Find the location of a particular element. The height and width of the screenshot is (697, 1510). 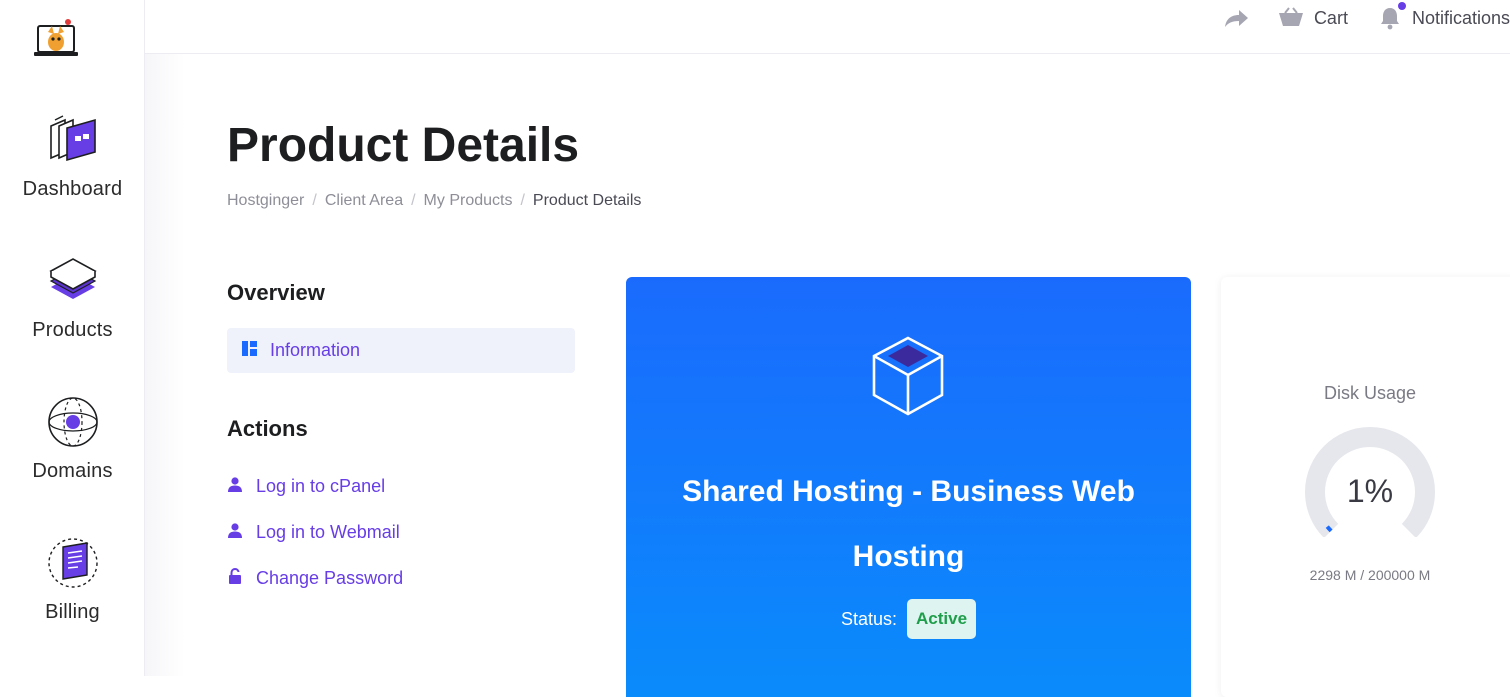

disk-usage-title: Disk Usage is located at coordinates (1365, 393).